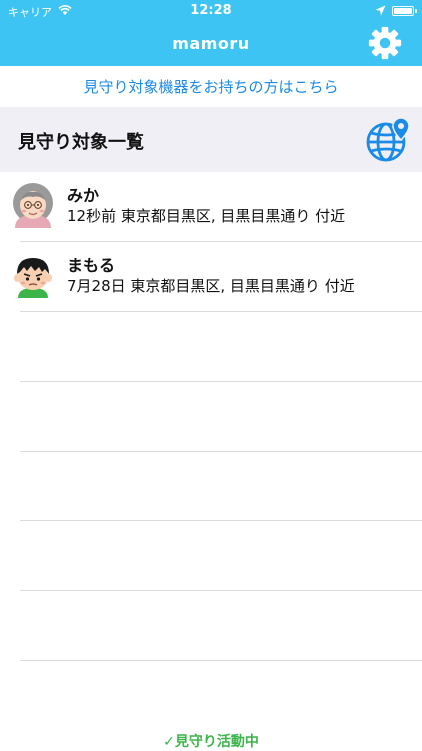 The width and height of the screenshot is (422, 751). What do you see at coordinates (388, 140) in the screenshot?
I see `globe-pin-icon` at bounding box center [388, 140].